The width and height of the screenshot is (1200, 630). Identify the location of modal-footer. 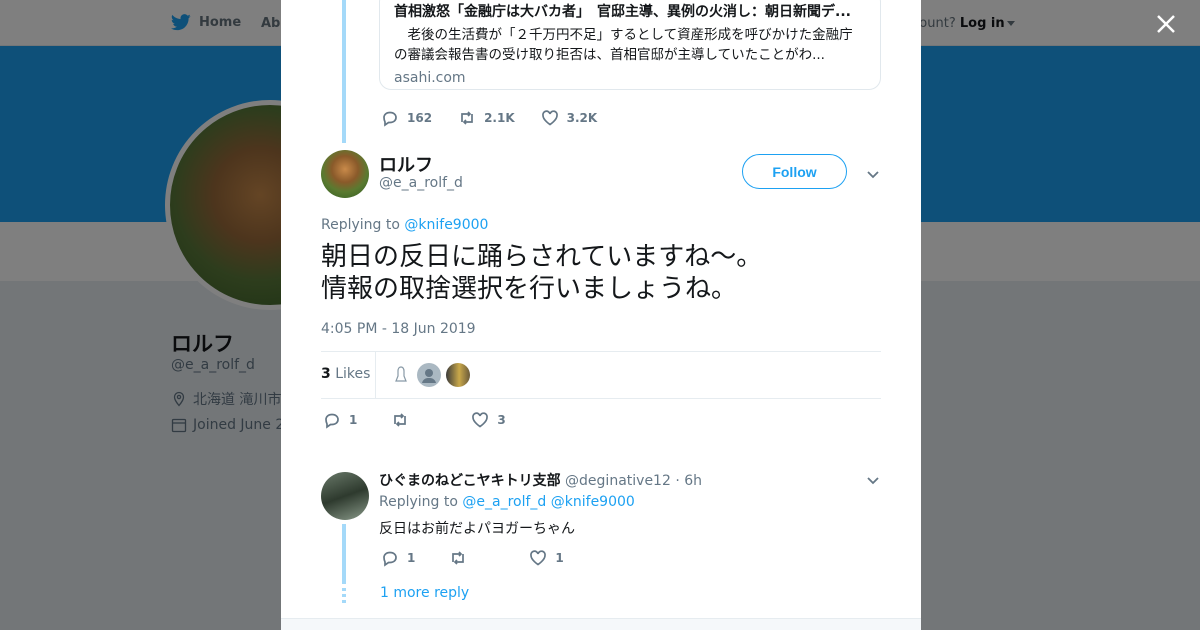
(601, 624).